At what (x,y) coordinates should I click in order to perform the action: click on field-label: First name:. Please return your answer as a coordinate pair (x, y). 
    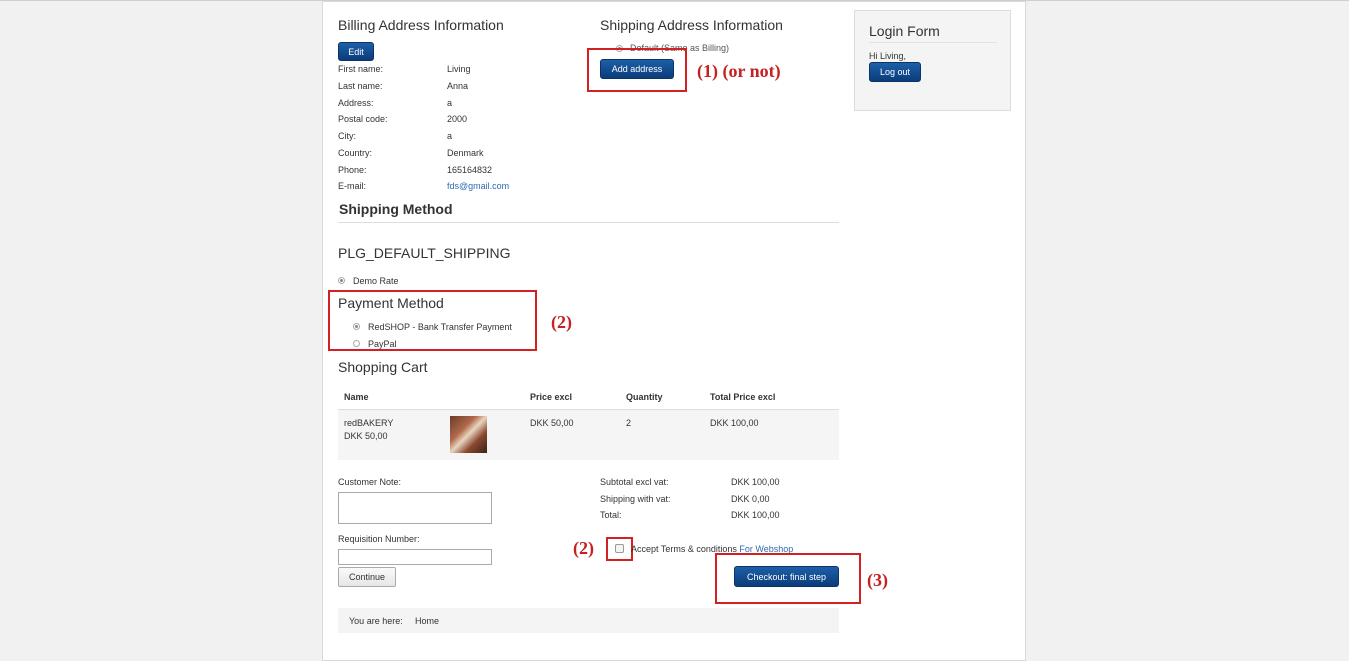
    Looking at the image, I should click on (361, 69).